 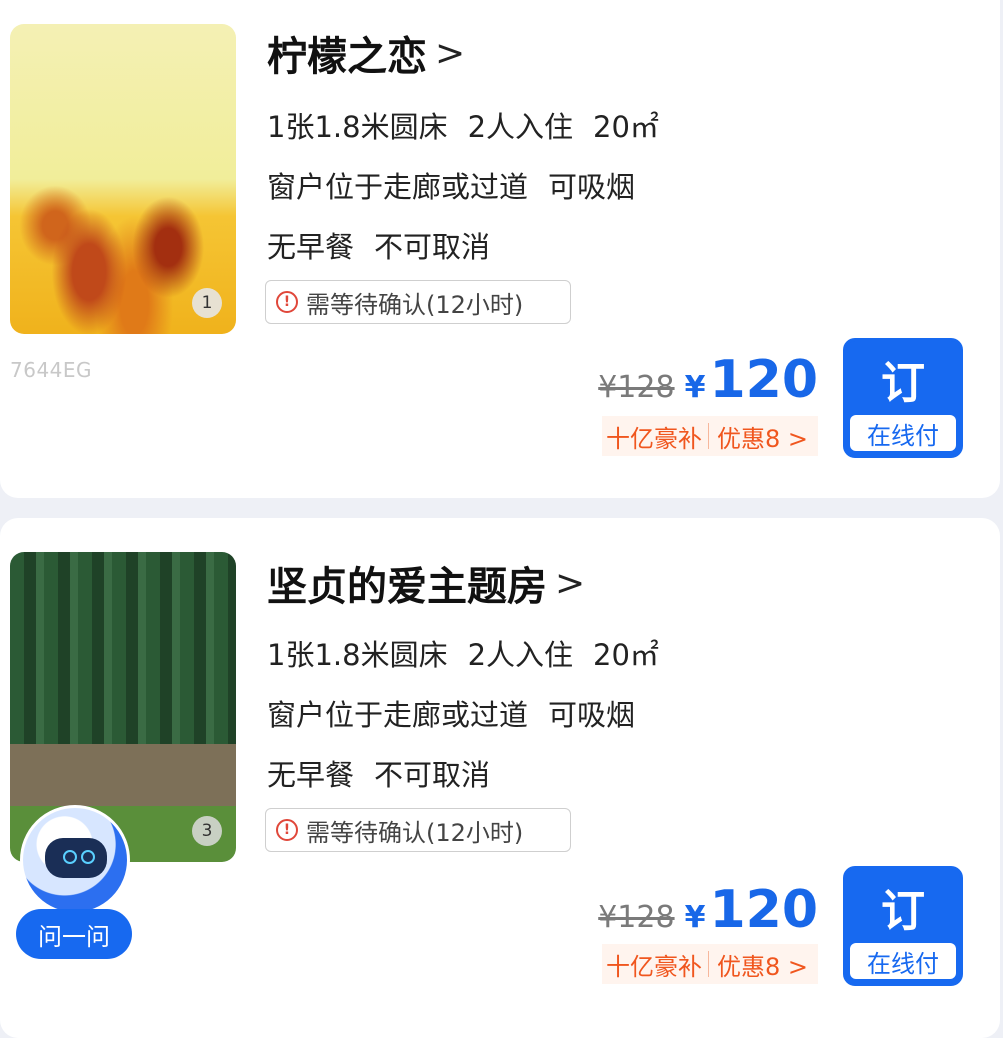 I want to click on photo-count-badge: 3, so click(x=207, y=831).